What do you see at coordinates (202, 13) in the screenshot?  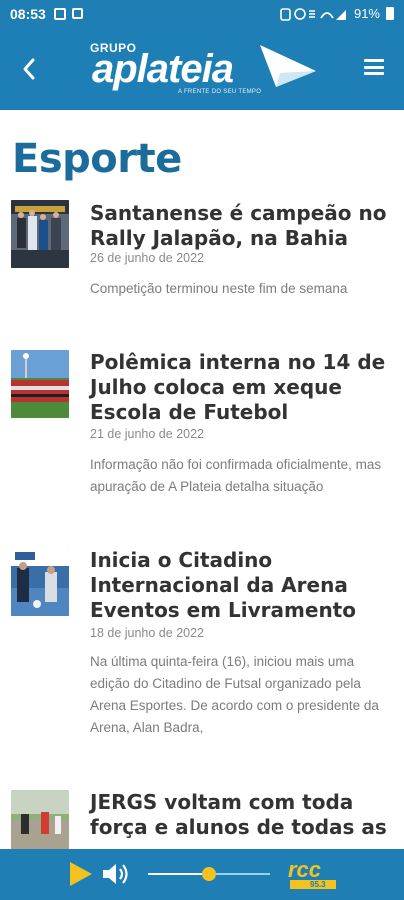 I see `status-bar: 08:53 91%` at bounding box center [202, 13].